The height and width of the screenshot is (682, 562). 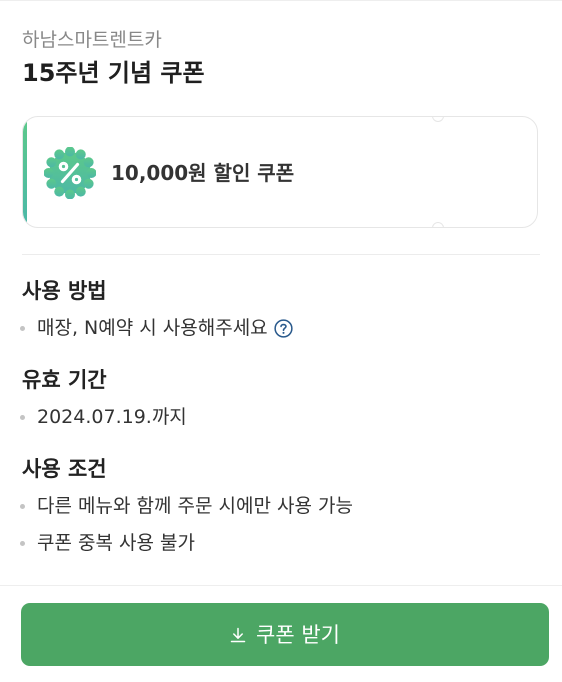 I want to click on condition-item: 다른 메뉴와 함께 주문 시에만 사용 가능, so click(x=186, y=506).